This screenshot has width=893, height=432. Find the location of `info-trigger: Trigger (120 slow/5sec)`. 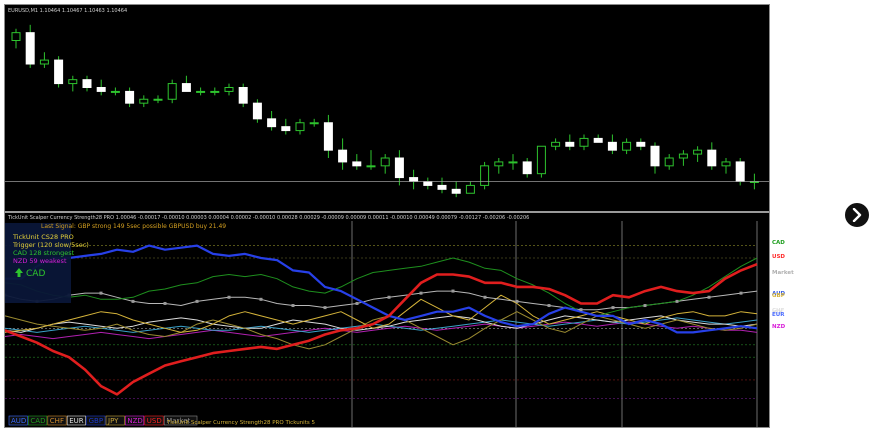

info-trigger: Trigger (120 slow/5sec) is located at coordinates (50, 245).